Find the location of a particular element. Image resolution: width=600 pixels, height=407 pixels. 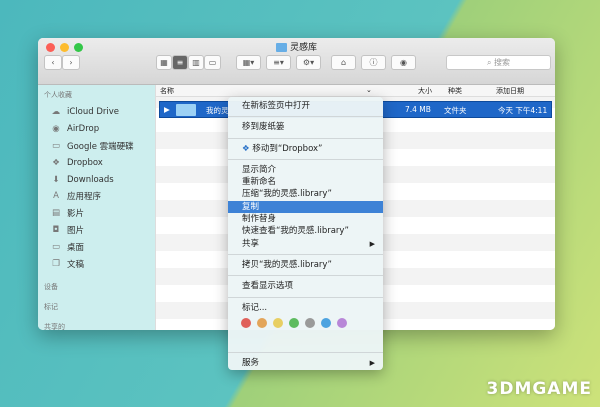

sidebar-icon: ☁ is located at coordinates (56, 112).